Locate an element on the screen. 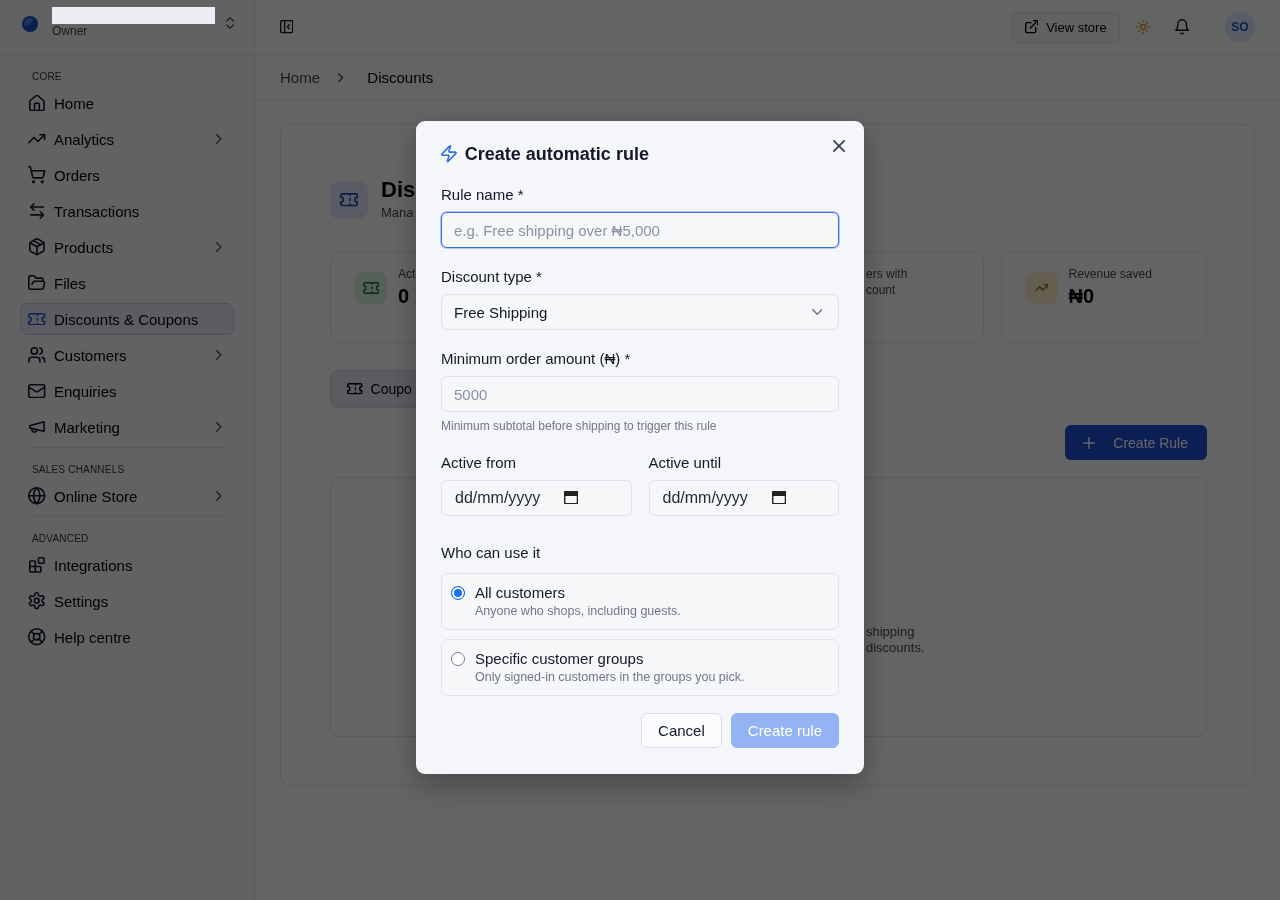  stat-label: Revenue saved is located at coordinates (1110, 274).